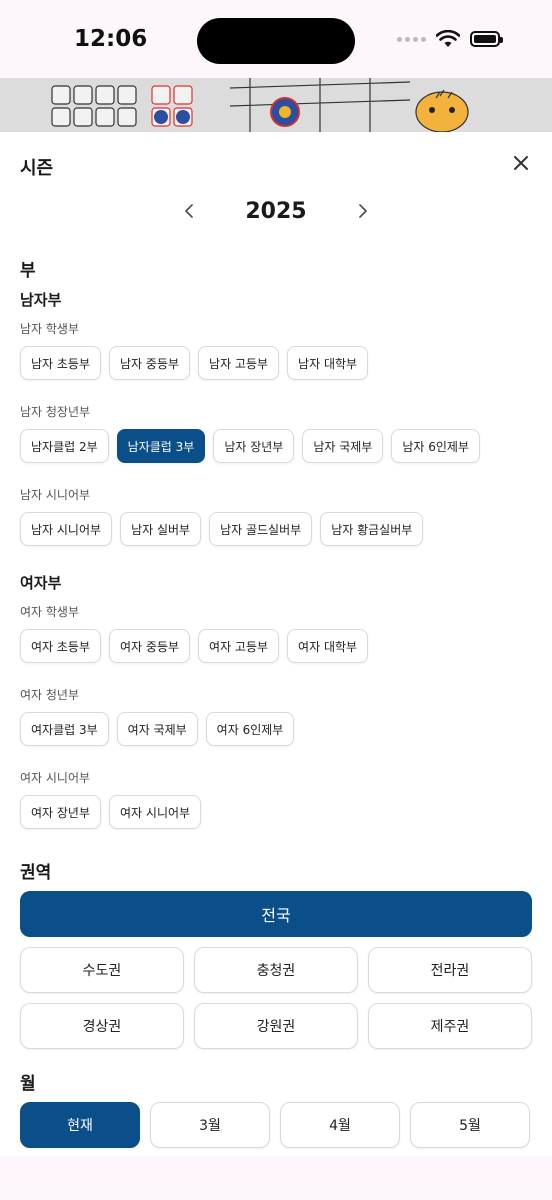 The height and width of the screenshot is (1200, 552). I want to click on status-icons, so click(450, 39).